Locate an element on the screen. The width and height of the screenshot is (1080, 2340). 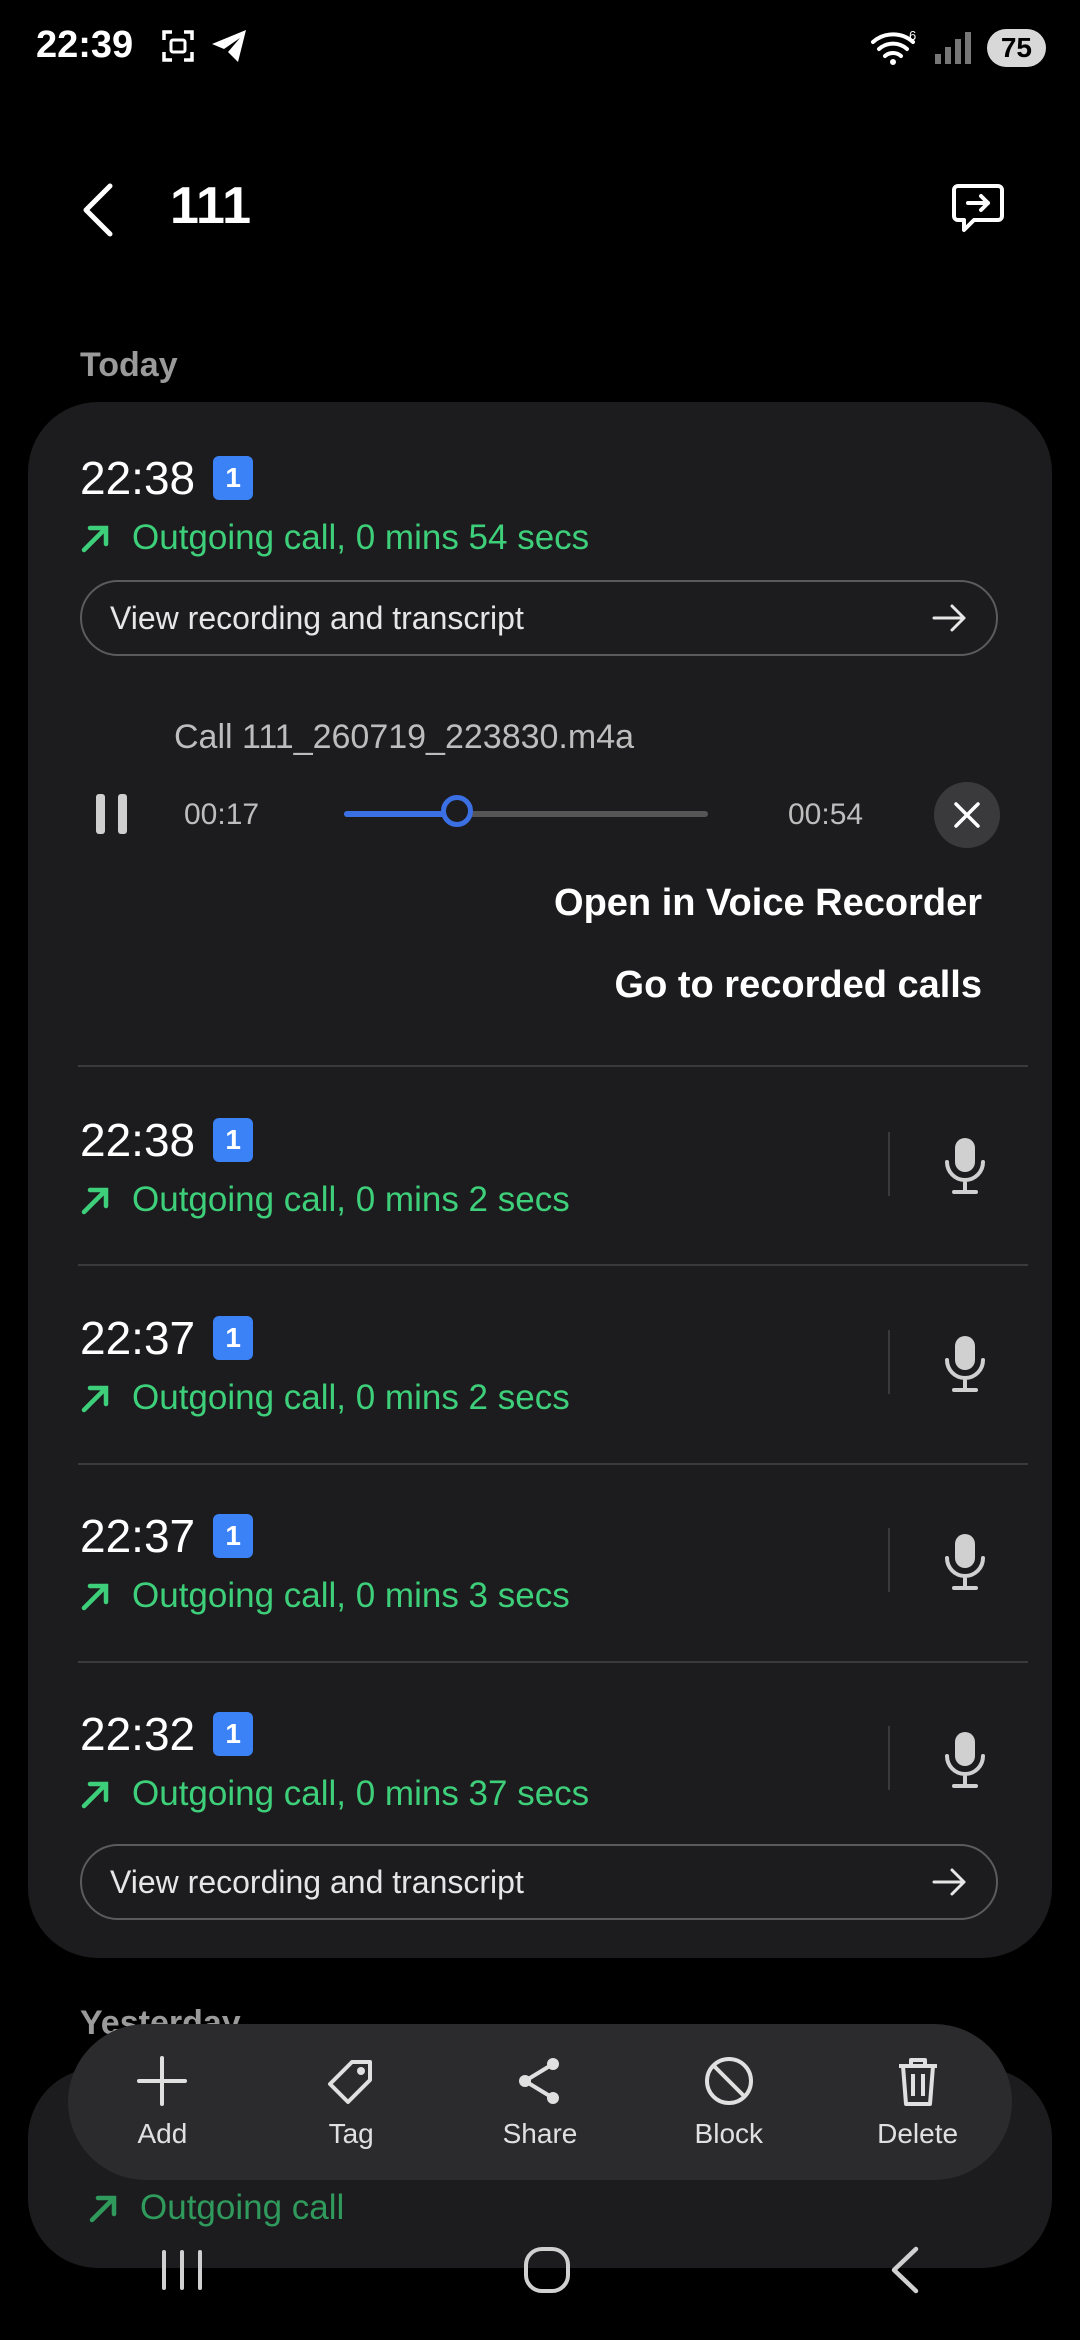
system-nav-bar is located at coordinates (540, 2270).